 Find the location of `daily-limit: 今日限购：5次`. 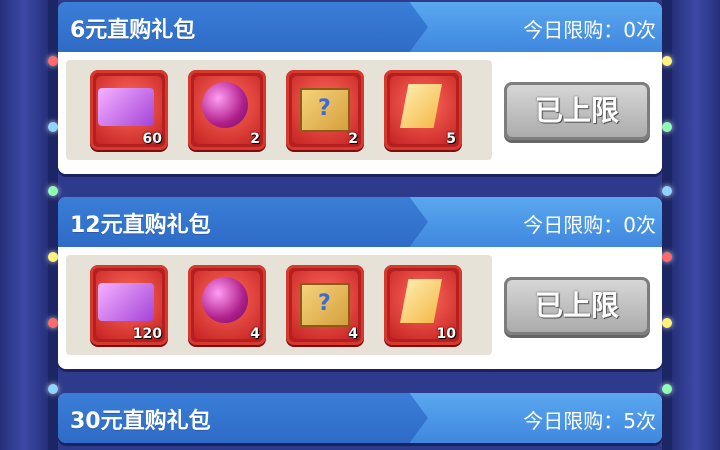

daily-limit: 今日限购：5次 is located at coordinates (589, 419).